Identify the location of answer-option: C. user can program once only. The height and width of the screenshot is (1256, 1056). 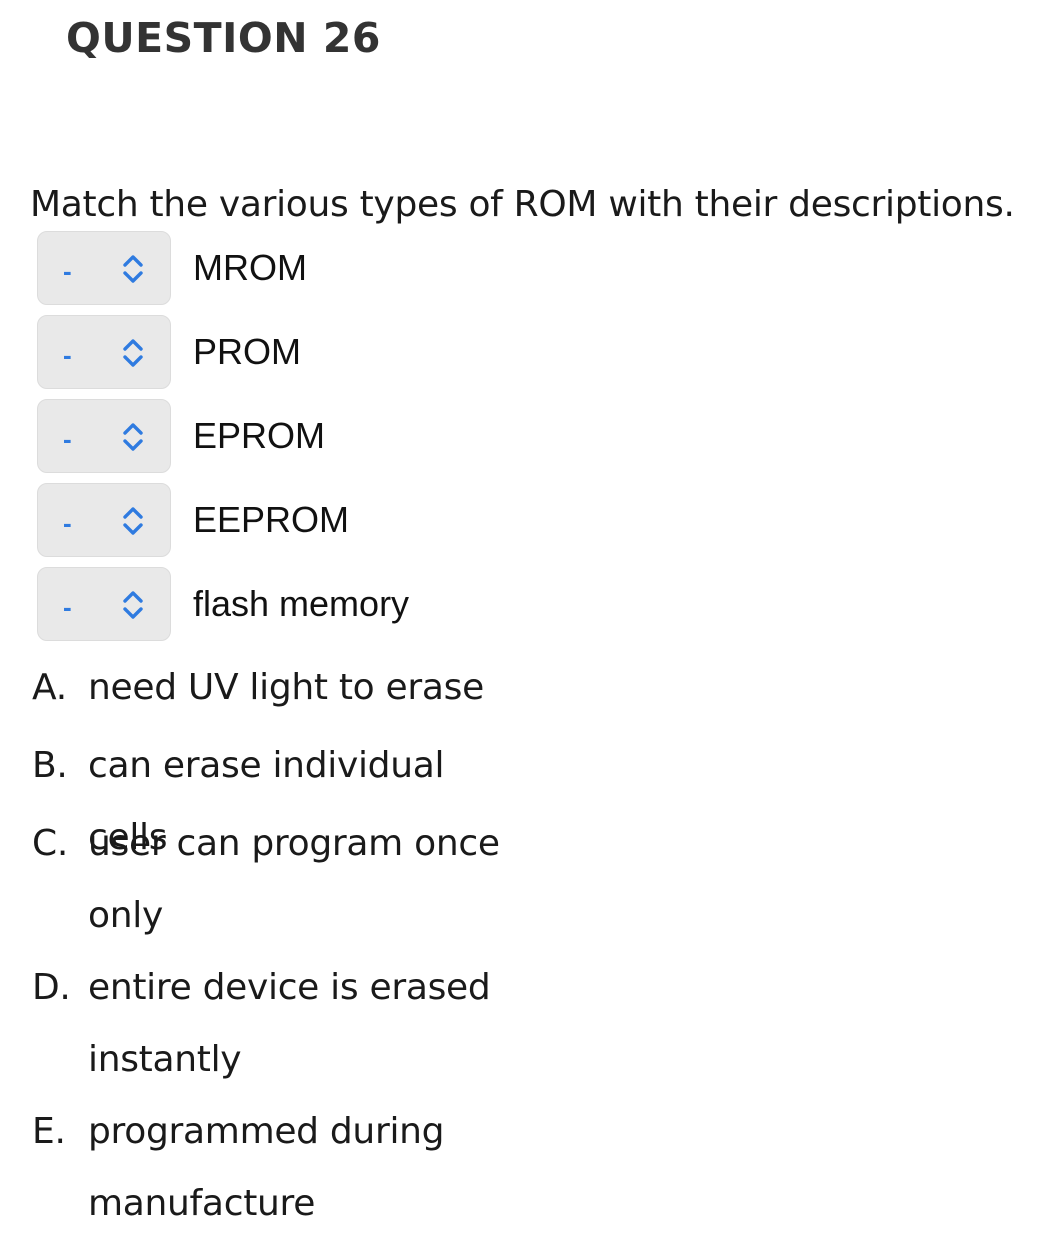
(280, 880).